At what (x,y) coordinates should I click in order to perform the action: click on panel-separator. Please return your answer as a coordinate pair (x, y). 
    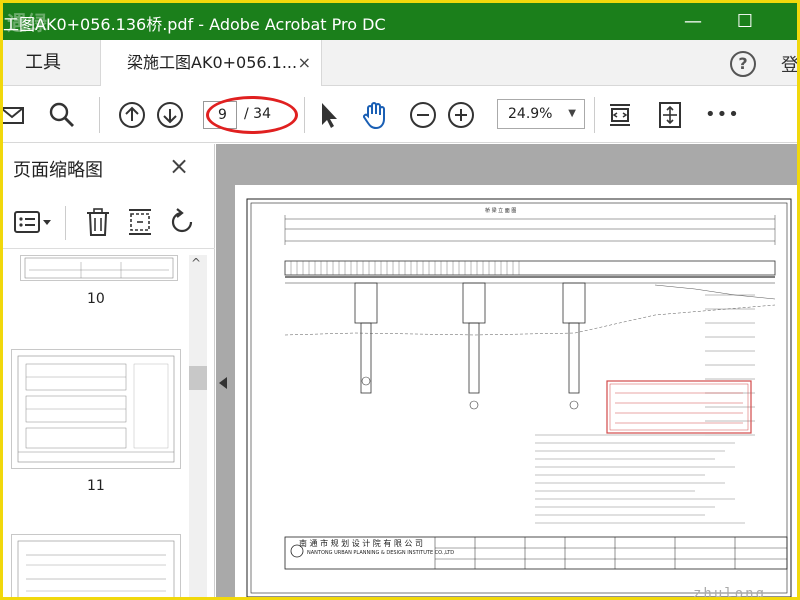
    Looking at the image, I should click on (65, 223).